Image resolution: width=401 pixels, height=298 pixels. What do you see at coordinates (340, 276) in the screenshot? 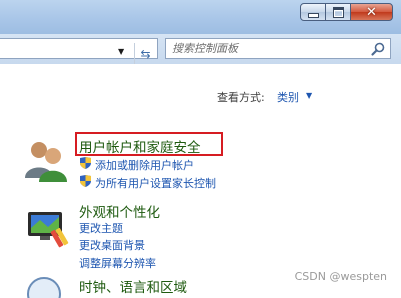
I see `watermark: CSDN @wespten` at bounding box center [340, 276].